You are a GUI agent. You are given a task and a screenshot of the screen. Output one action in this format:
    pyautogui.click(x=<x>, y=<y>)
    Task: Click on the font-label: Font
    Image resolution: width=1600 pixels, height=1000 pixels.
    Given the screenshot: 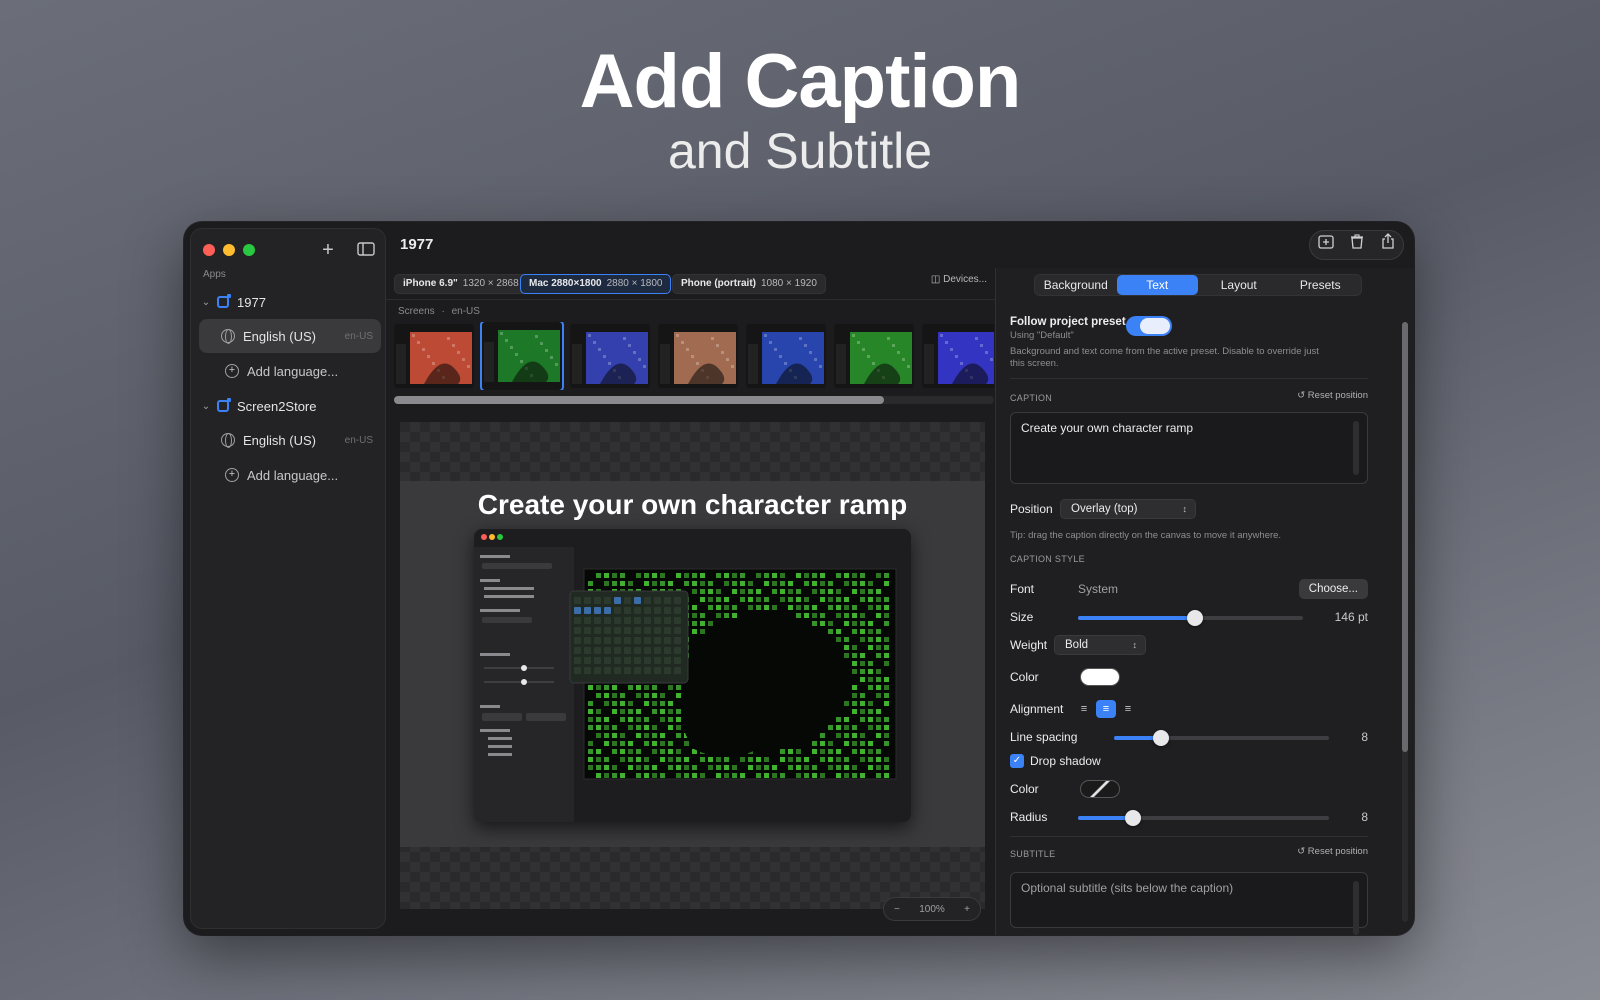 What is the action you would take?
    pyautogui.click(x=1022, y=589)
    